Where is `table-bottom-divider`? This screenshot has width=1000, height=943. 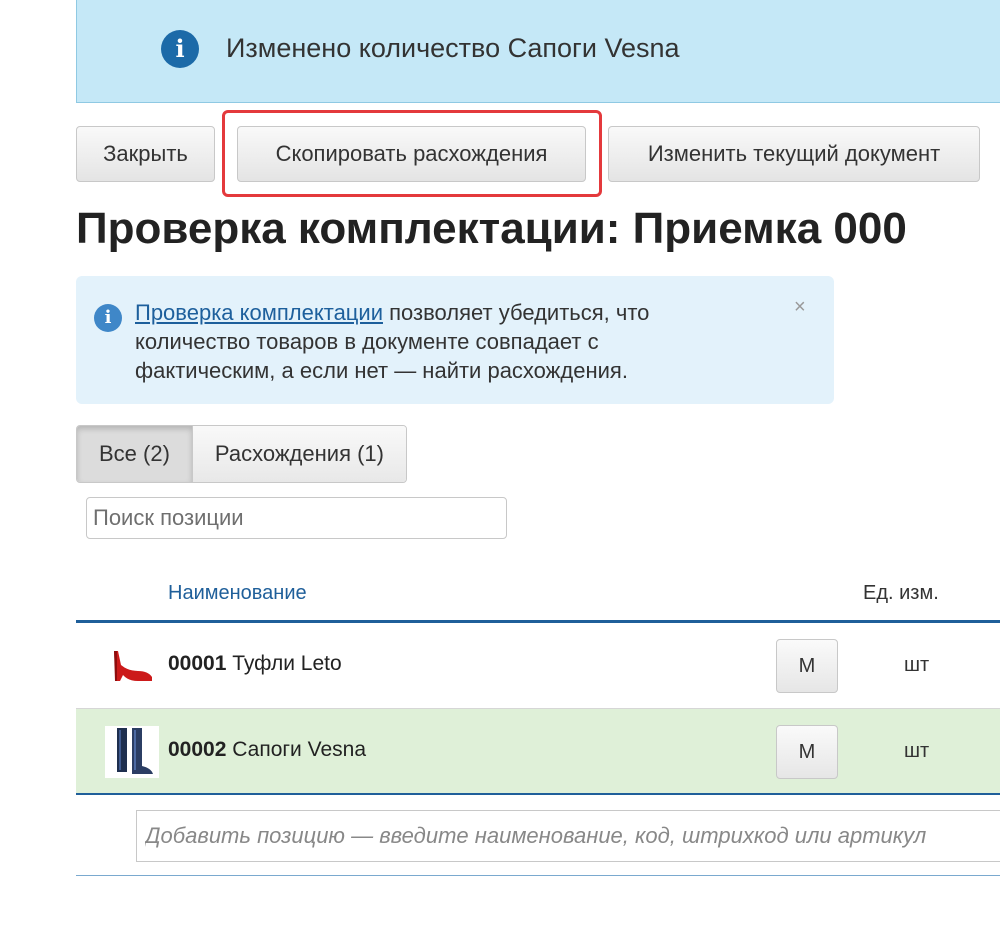 table-bottom-divider is located at coordinates (538, 794).